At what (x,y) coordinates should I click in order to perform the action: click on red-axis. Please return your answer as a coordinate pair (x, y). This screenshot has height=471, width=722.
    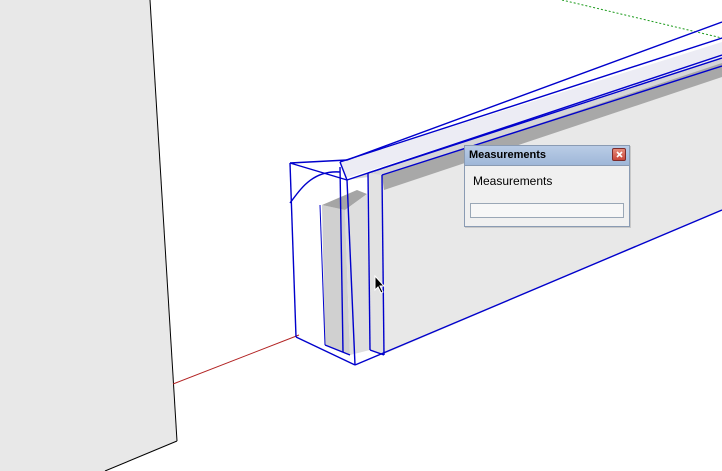
    Looking at the image, I should click on (236, 359).